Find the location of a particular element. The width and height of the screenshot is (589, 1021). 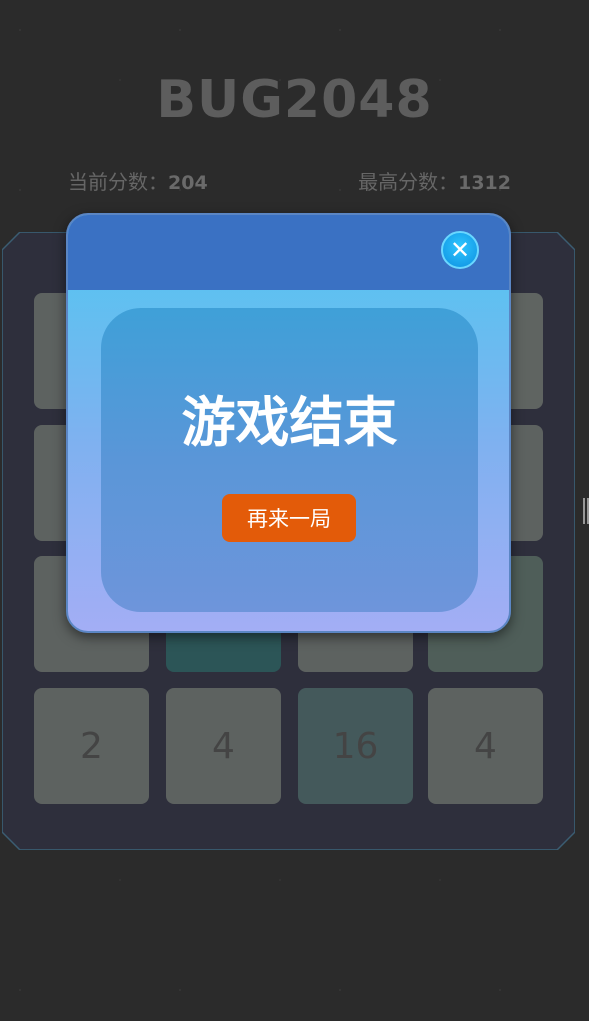

game-over-title: 游戏结束 is located at coordinates (289, 422).